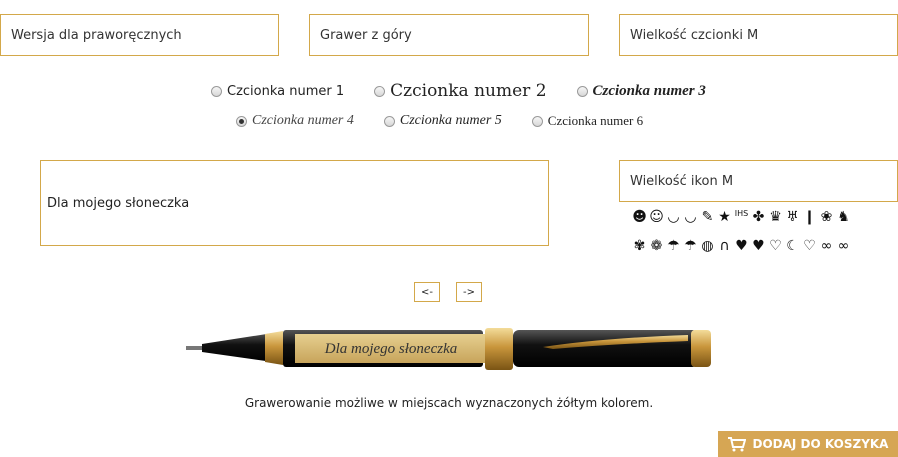  Describe the element at coordinates (673, 217) in the screenshot. I see `engraving-icon-3: ◡` at that location.